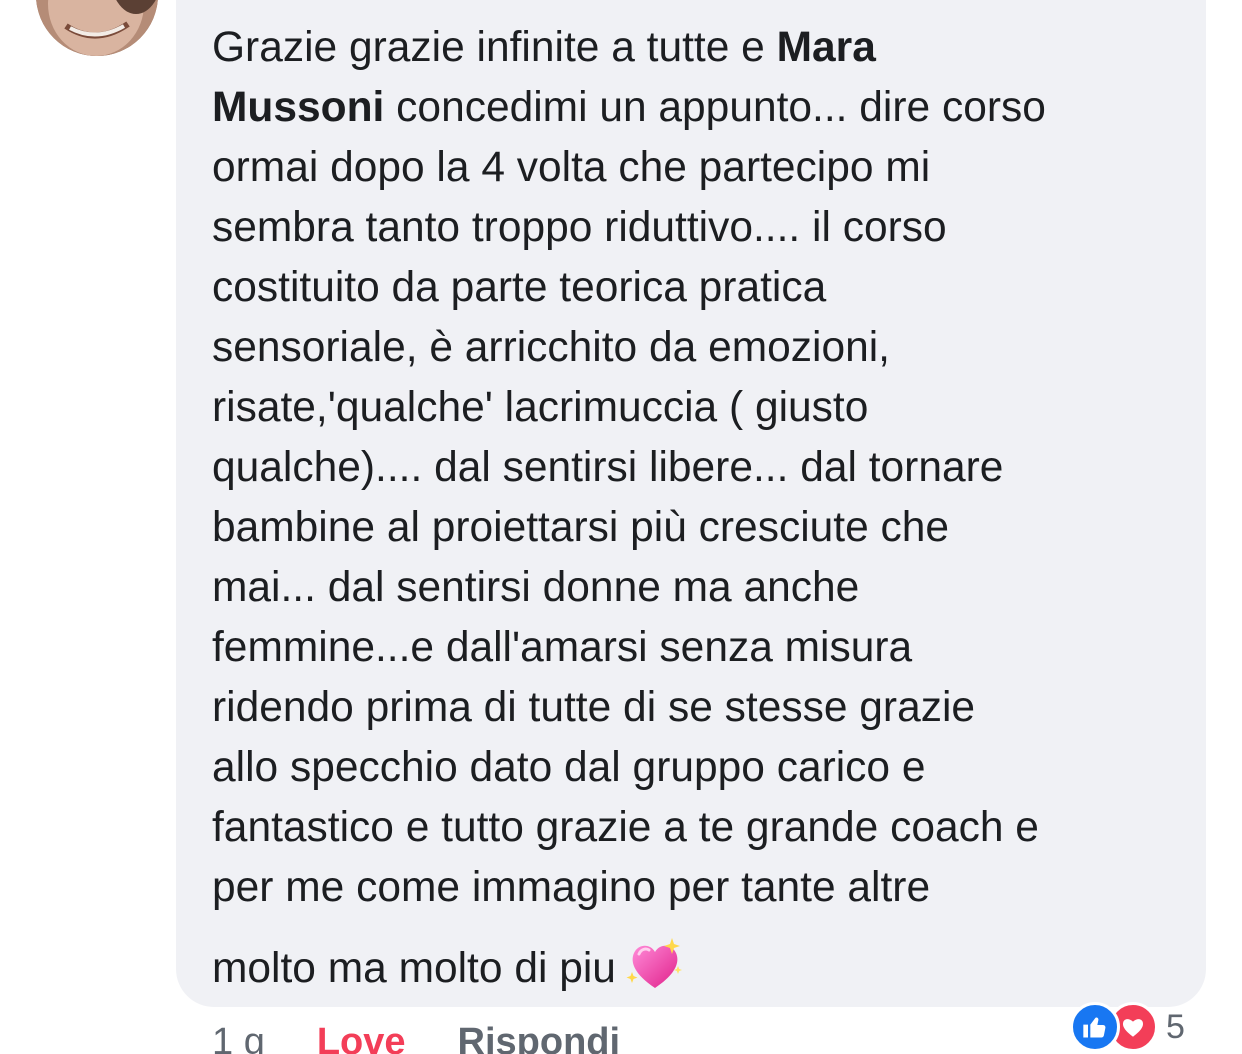 The width and height of the screenshot is (1242, 1054). What do you see at coordinates (571, 887) in the screenshot?
I see `comment-line: per me come immagino per tante altre` at bounding box center [571, 887].